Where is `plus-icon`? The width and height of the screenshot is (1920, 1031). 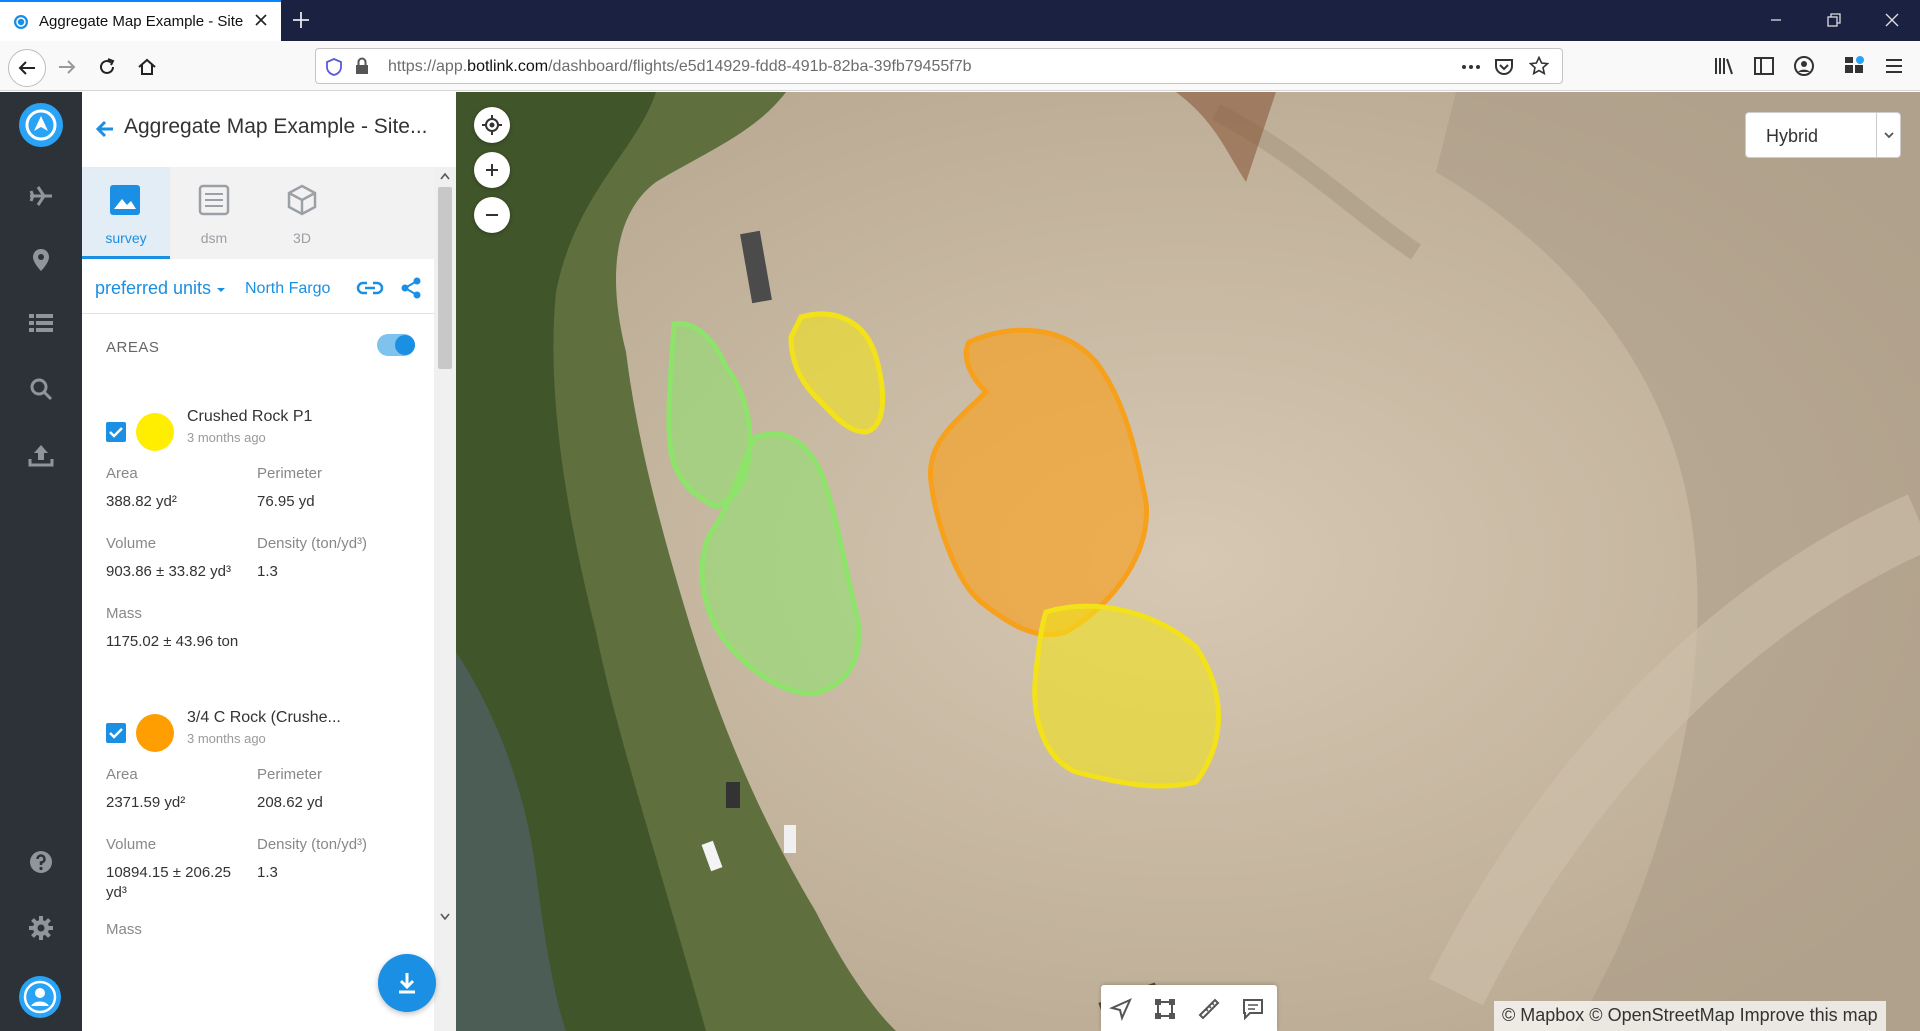
plus-icon is located at coordinates (492, 170).